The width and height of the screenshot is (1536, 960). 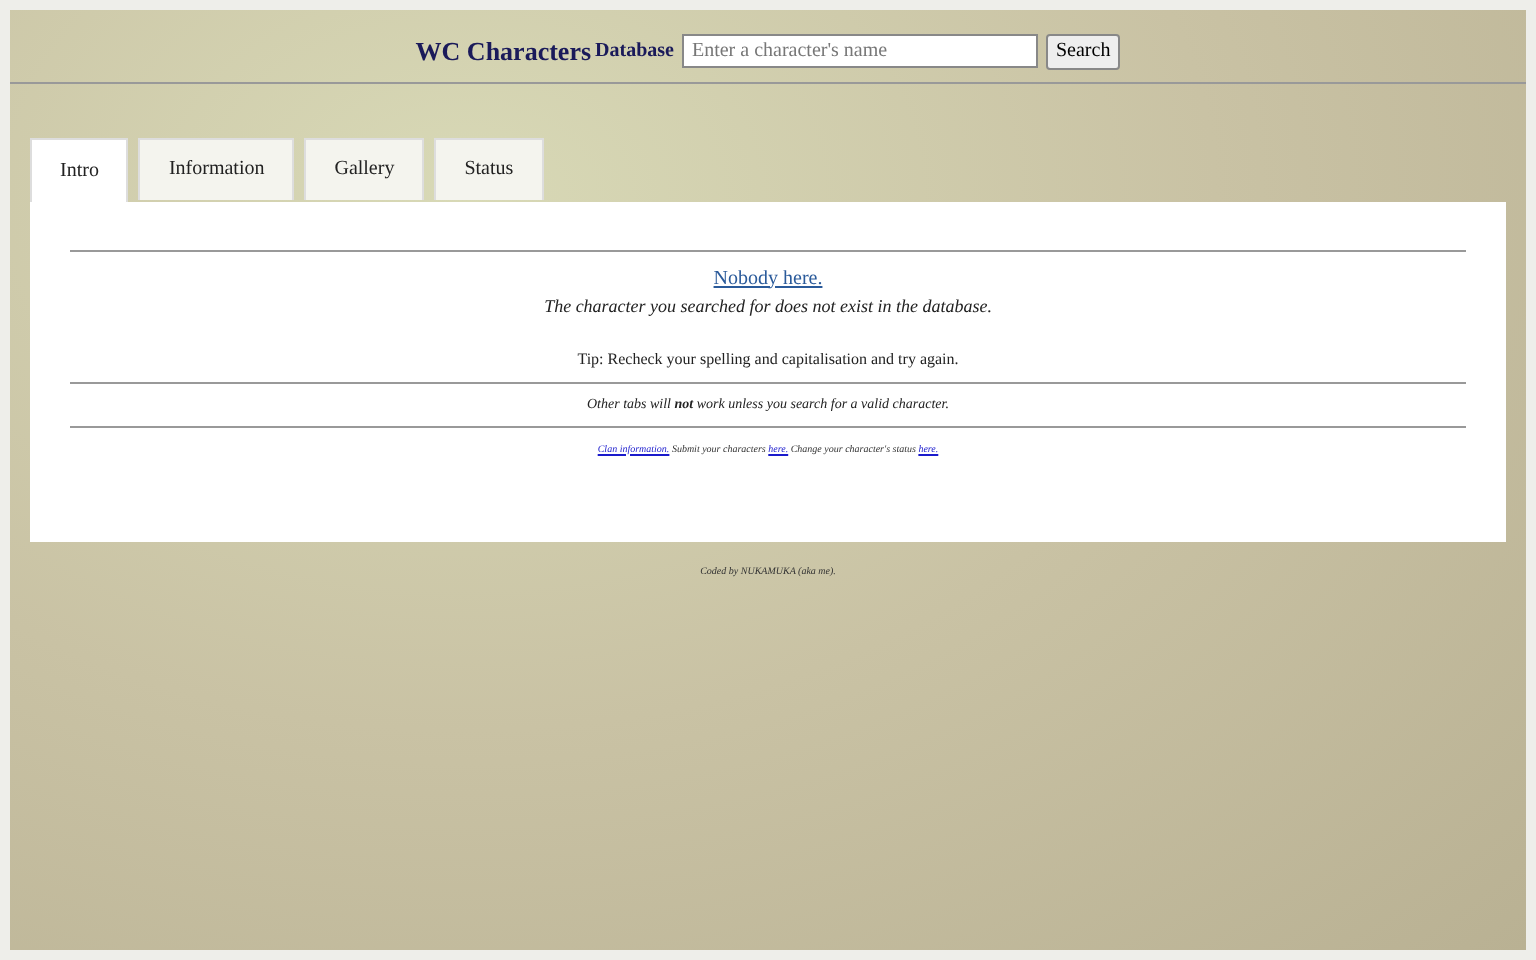 I want to click on search-button: Search, so click(x=1083, y=51).